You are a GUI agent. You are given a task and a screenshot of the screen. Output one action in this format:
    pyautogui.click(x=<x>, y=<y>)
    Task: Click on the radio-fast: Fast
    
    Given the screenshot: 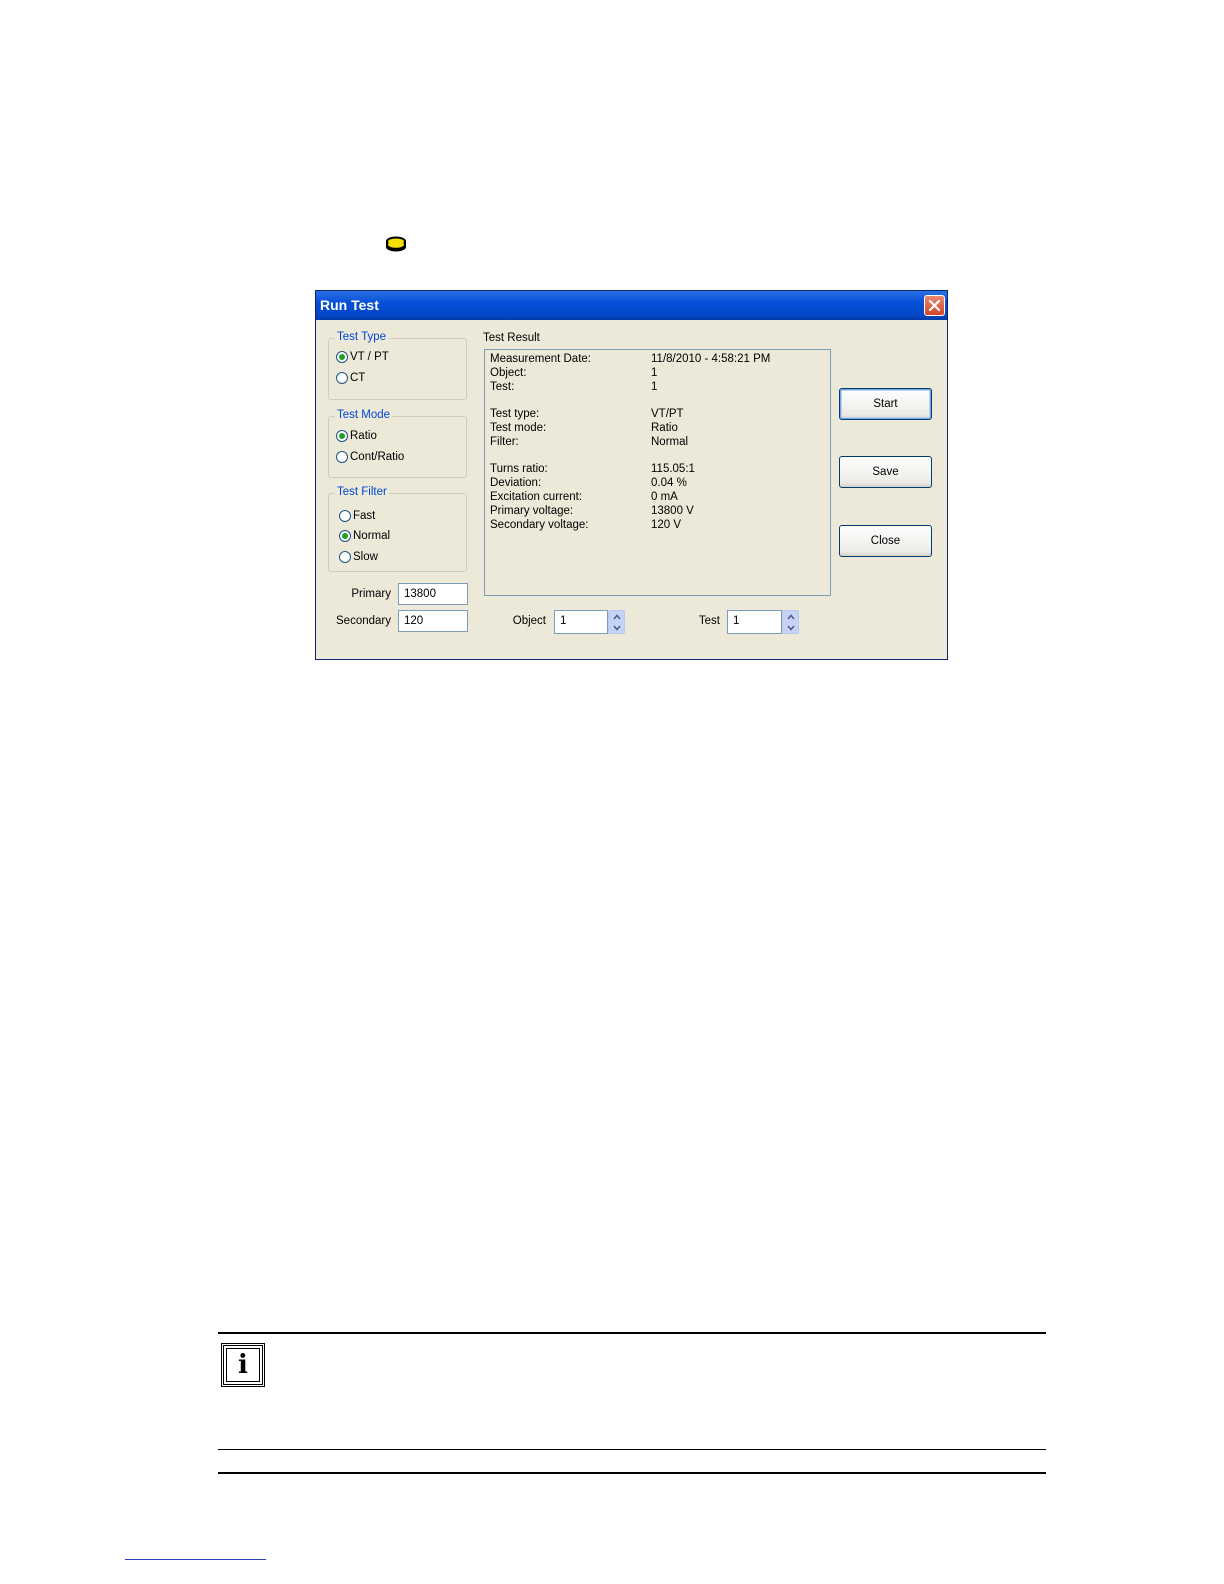 What is the action you would take?
    pyautogui.click(x=357, y=516)
    